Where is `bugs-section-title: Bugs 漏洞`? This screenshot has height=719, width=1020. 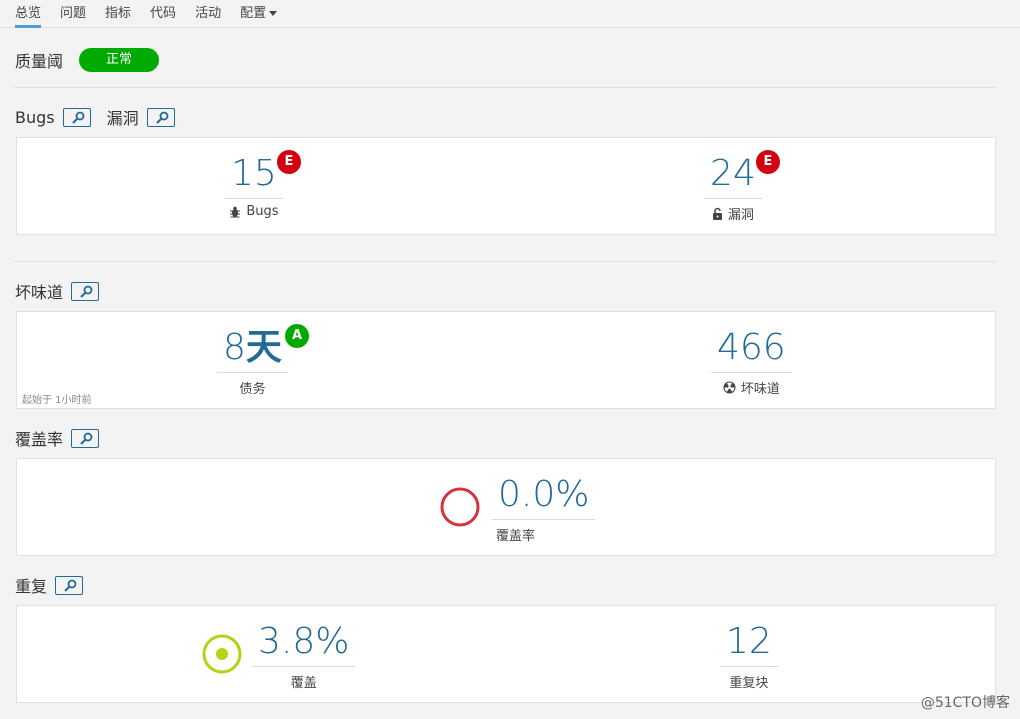
bugs-section-title: Bugs 漏洞 is located at coordinates (95, 117).